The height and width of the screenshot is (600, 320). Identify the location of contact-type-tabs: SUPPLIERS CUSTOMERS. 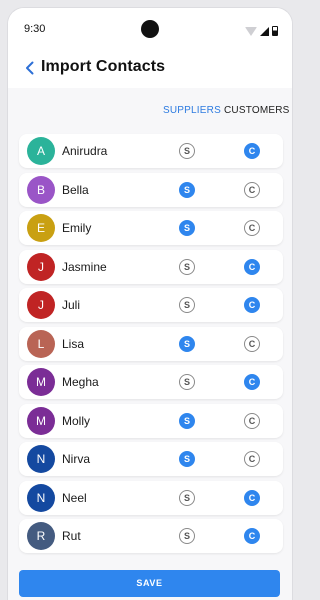
(150, 111).